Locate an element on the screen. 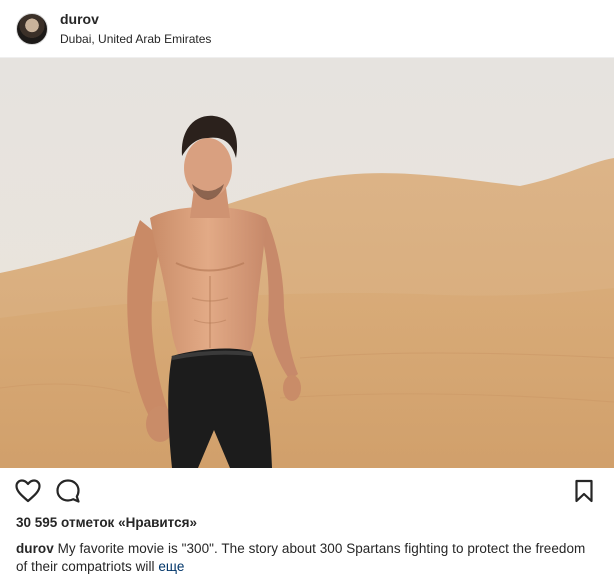 The width and height of the screenshot is (614, 580). heart-icon is located at coordinates (28, 491).